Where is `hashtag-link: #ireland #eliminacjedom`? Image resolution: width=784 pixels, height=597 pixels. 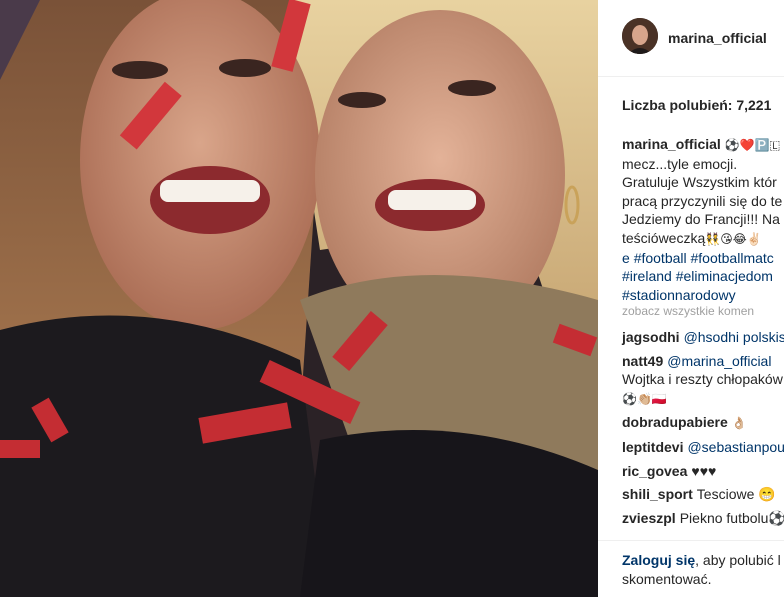 hashtag-link: #ireland #eliminacjedom is located at coordinates (703, 276).